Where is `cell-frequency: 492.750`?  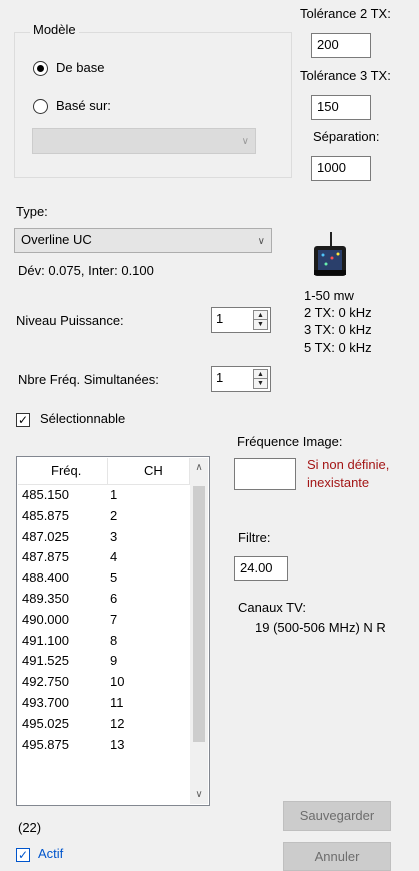 cell-frequency: 492.750 is located at coordinates (45, 682).